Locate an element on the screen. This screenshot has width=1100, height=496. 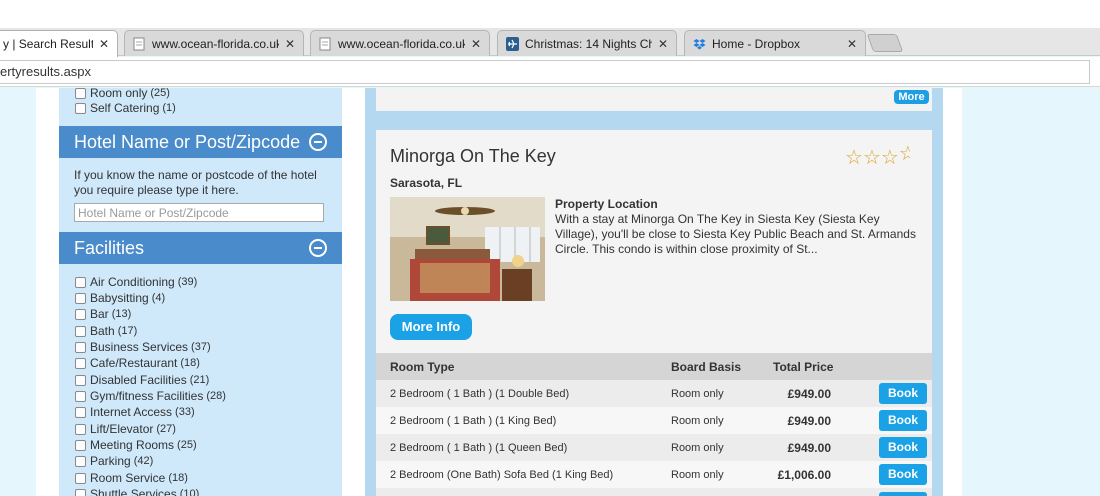
tab-label: Christmas: 14 Nights Cha is located at coordinates (588, 43).